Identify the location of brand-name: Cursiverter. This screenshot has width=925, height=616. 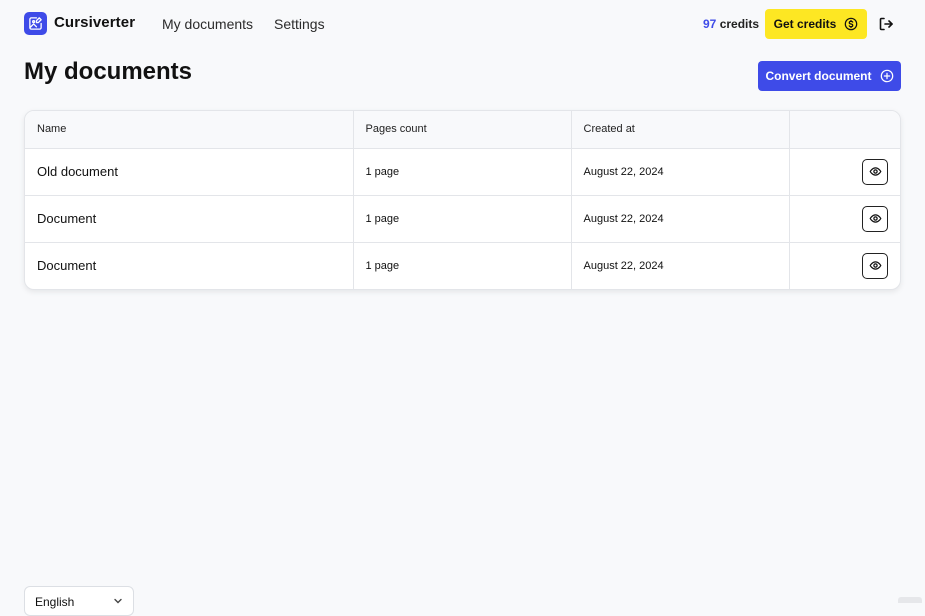
(94, 22).